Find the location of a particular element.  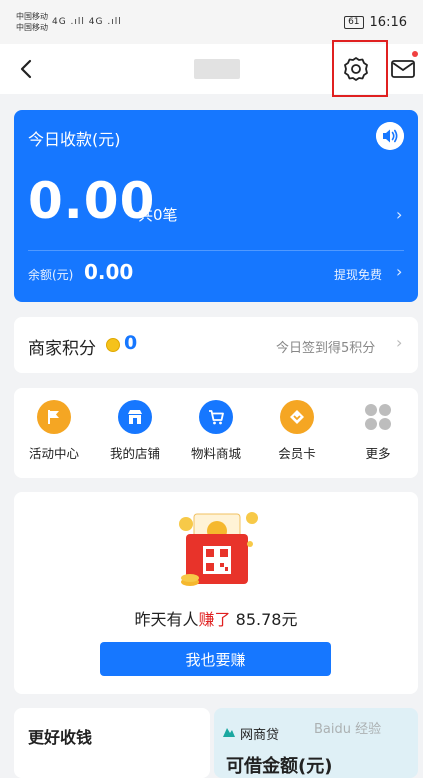

card-divider is located at coordinates (216, 250).